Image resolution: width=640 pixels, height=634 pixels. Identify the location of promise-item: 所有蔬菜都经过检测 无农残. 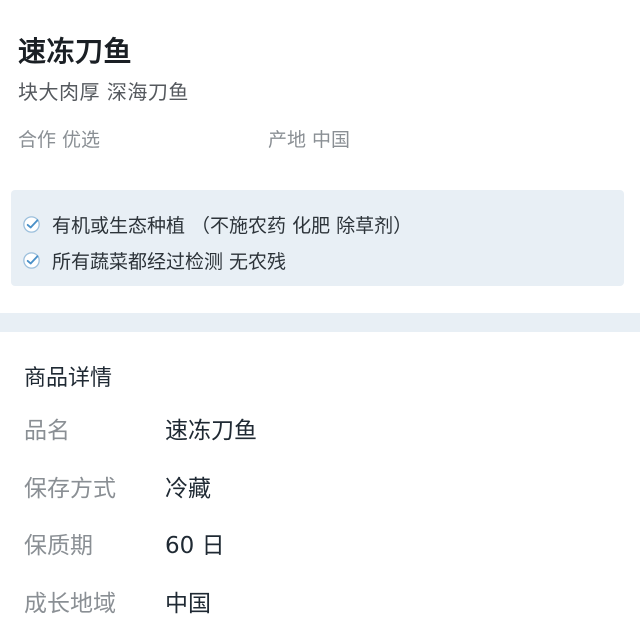
(317, 260).